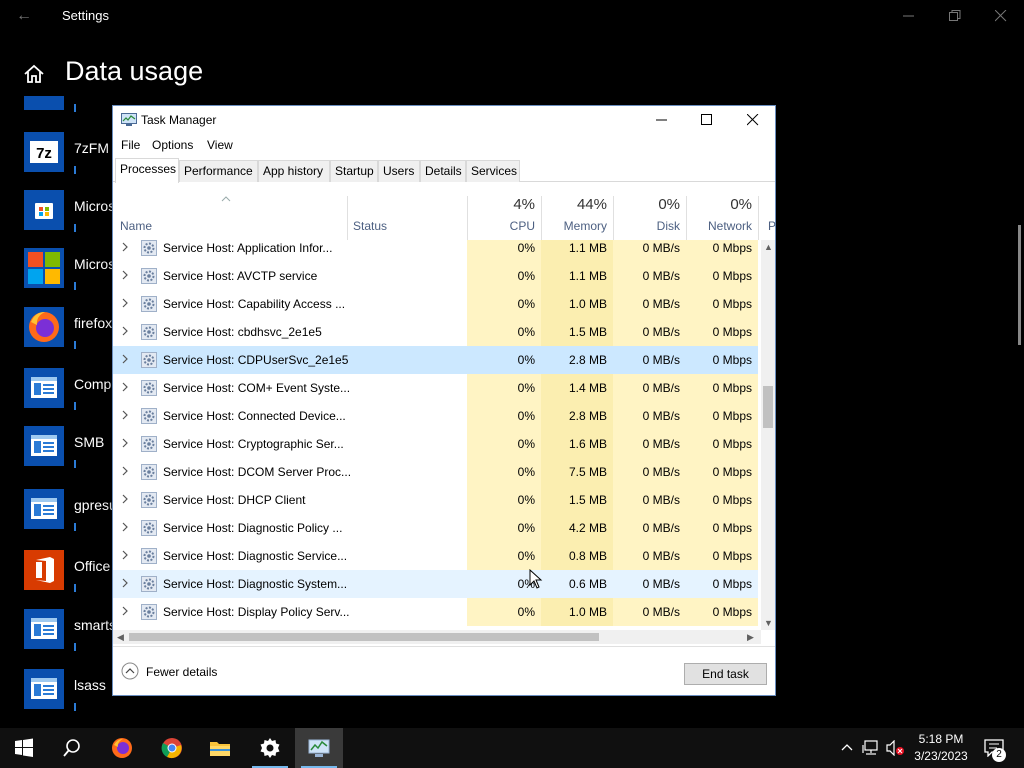 Image resolution: width=1024 pixels, height=768 pixels. I want to click on settings-titlebar: ← Settings, so click(512, 16).